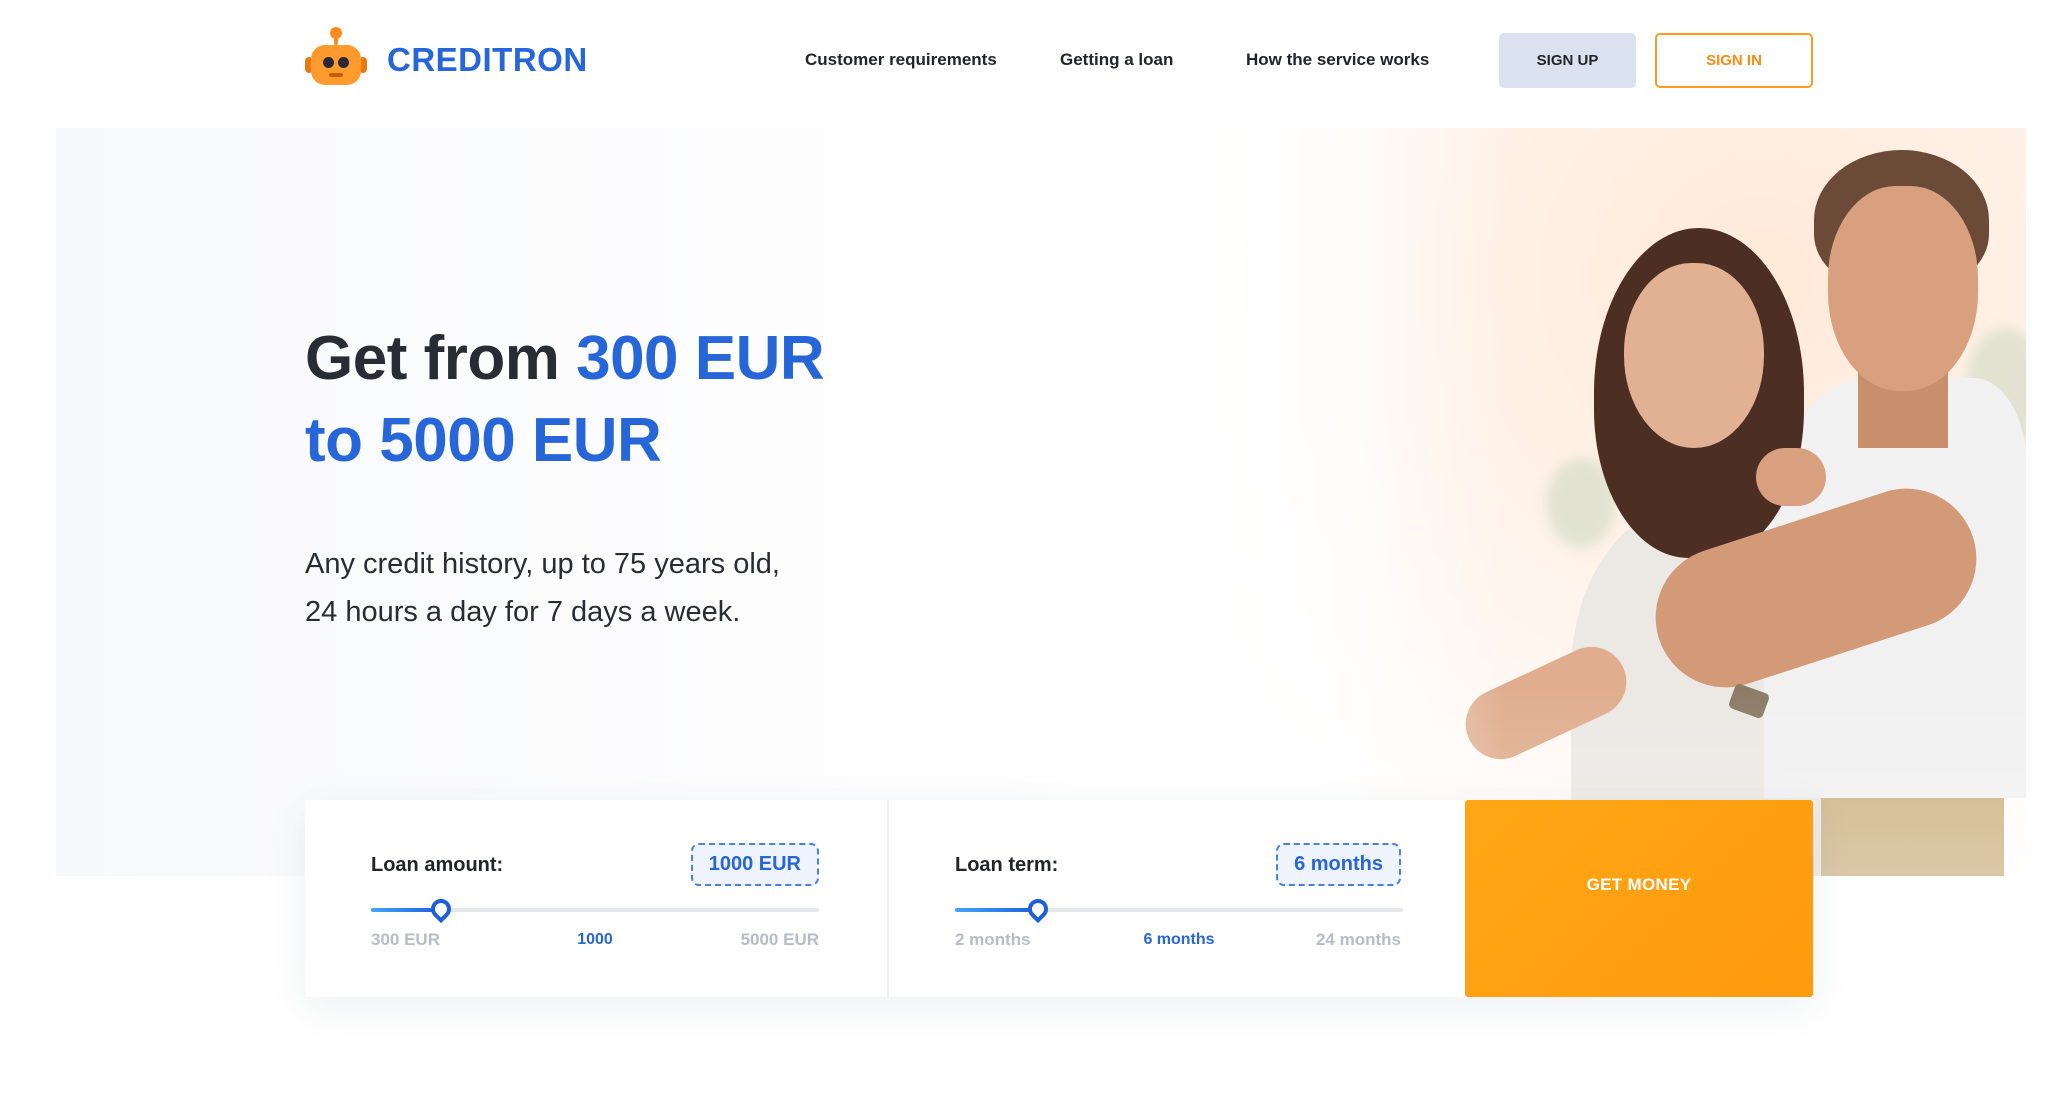 The height and width of the screenshot is (1115, 2070). I want to click on get-money-button: GET MONEY, so click(1639, 898).